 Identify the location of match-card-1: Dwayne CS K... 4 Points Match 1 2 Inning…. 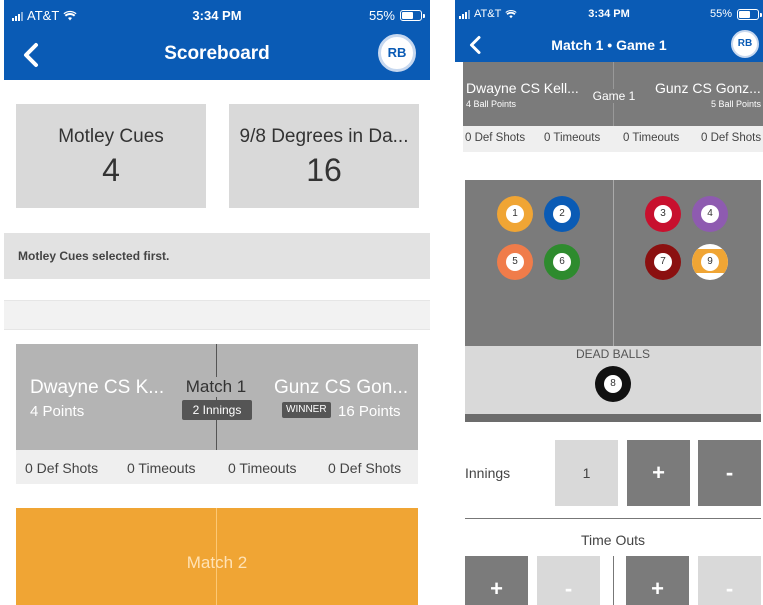
(217, 414).